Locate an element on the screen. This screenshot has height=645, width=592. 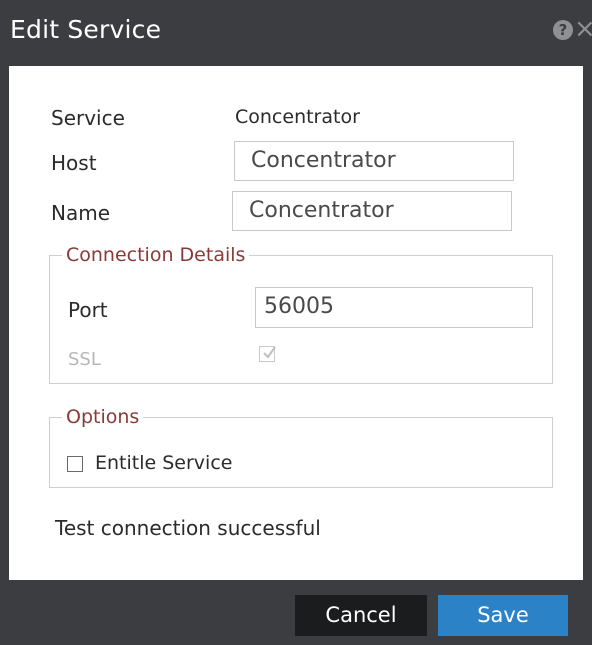
service-value: Concentrator is located at coordinates (297, 117).